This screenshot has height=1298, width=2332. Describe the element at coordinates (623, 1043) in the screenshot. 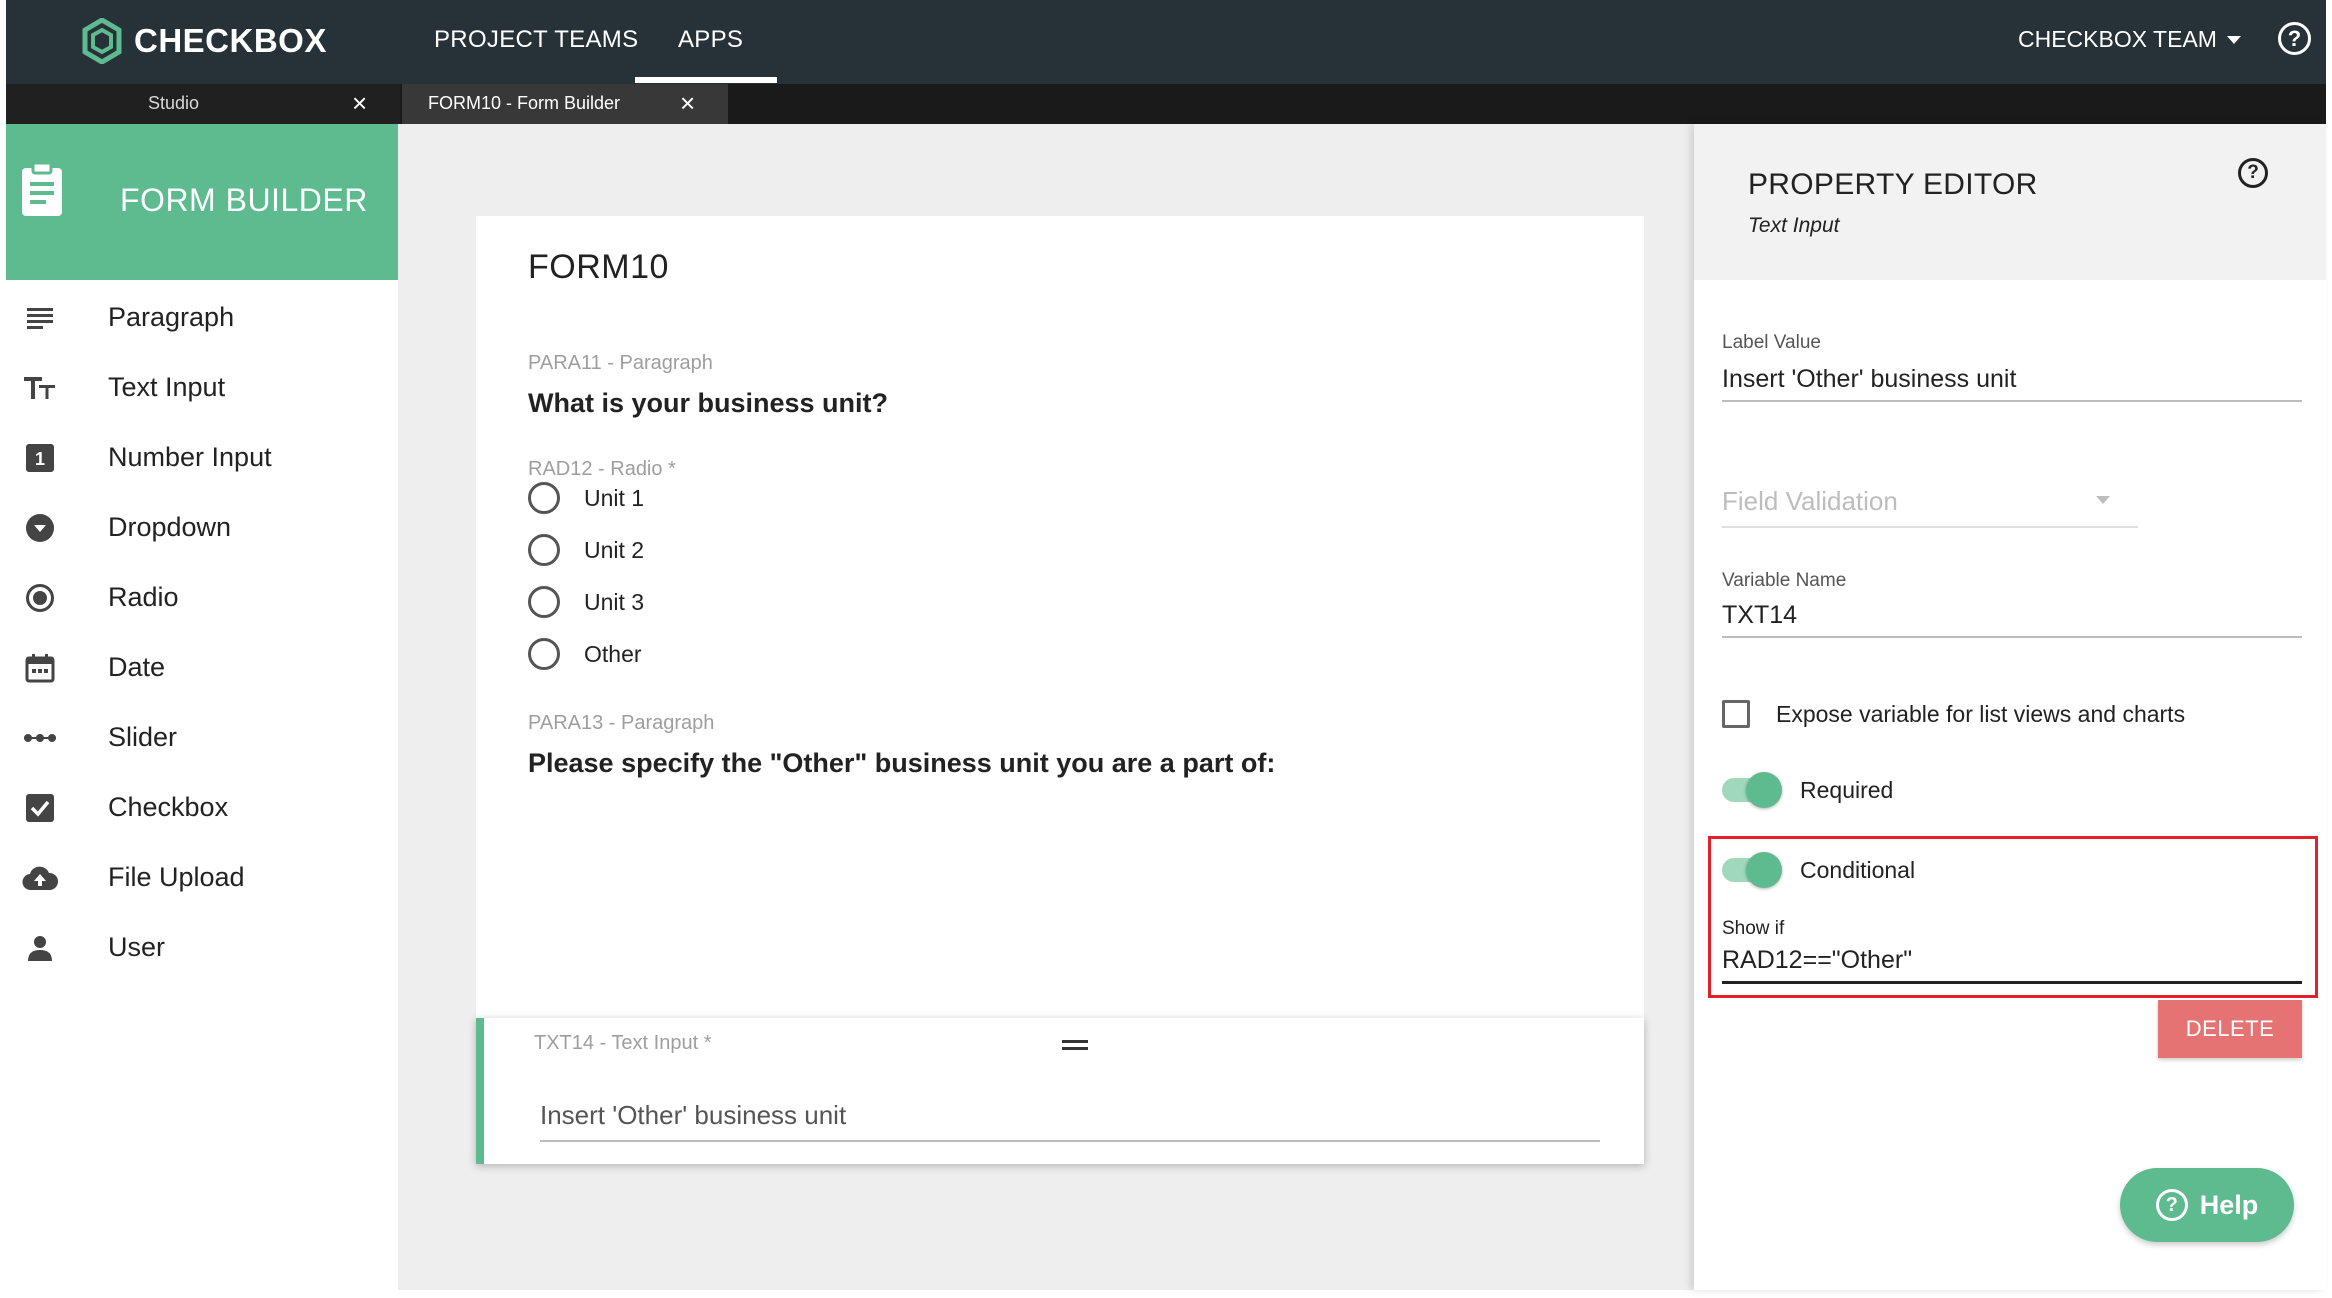

I see `txt14-caption: TXT14 - Text Input *` at that location.